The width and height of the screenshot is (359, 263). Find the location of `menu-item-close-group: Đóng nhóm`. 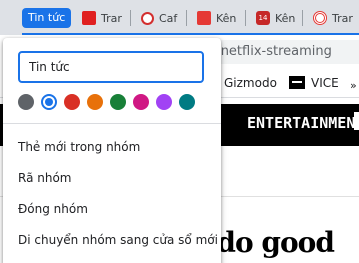

menu-item-close-group: Đóng nhóm is located at coordinates (53, 209).